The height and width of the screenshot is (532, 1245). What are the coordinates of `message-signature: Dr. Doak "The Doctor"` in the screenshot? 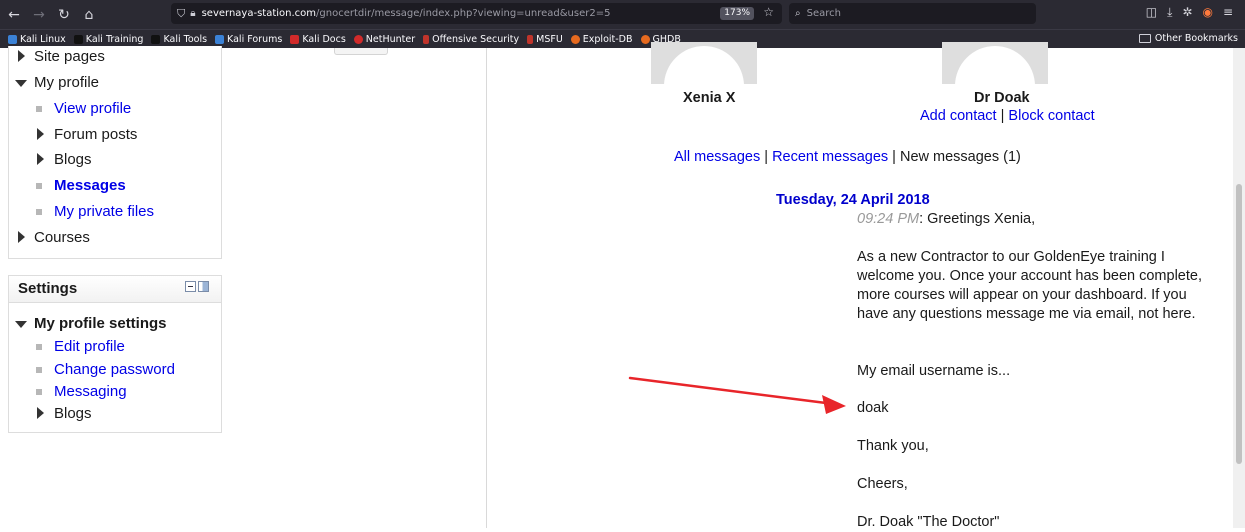 It's located at (928, 522).